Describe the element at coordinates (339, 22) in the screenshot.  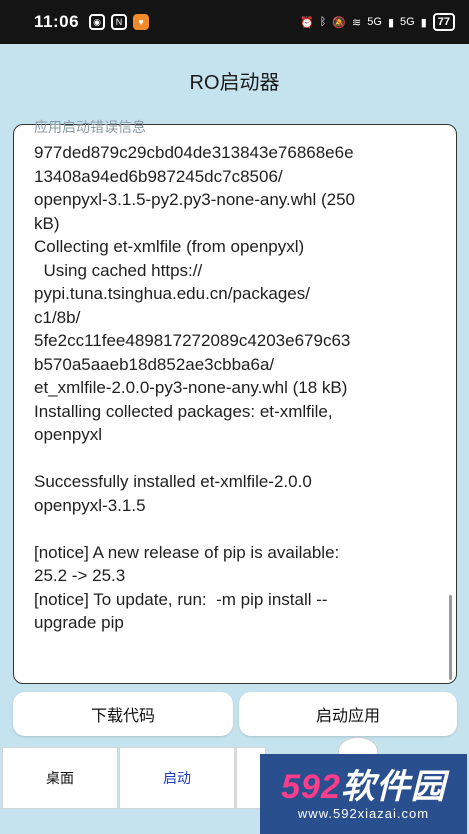
I see `mute-icon: 🔕` at that location.